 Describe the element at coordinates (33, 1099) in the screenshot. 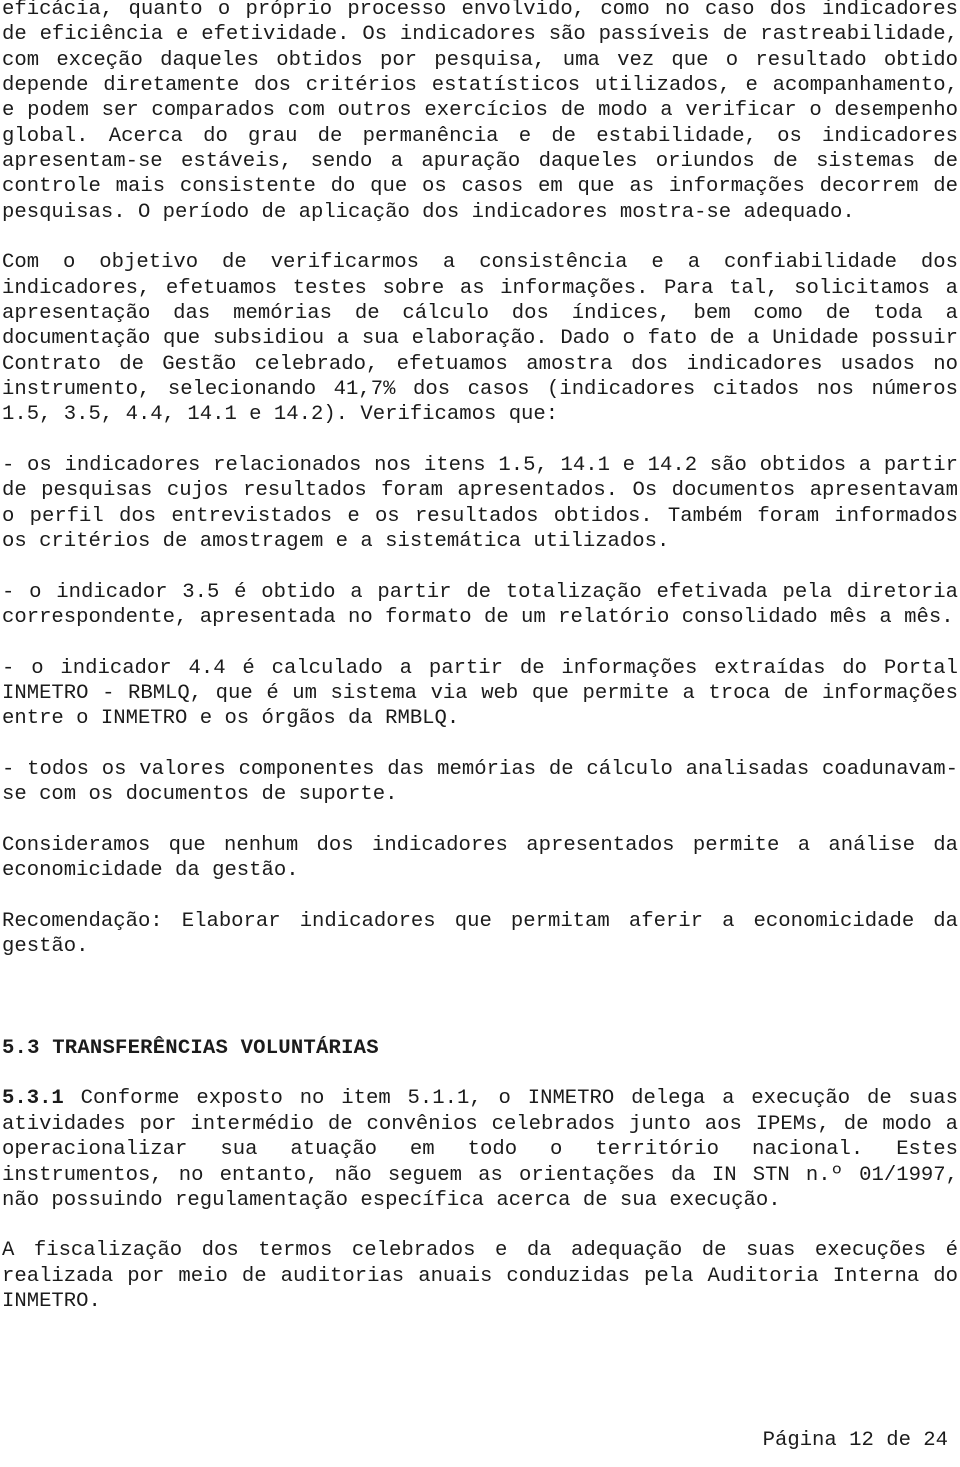

I see `paragraph-number-5-3-1: 5.3.1` at that location.